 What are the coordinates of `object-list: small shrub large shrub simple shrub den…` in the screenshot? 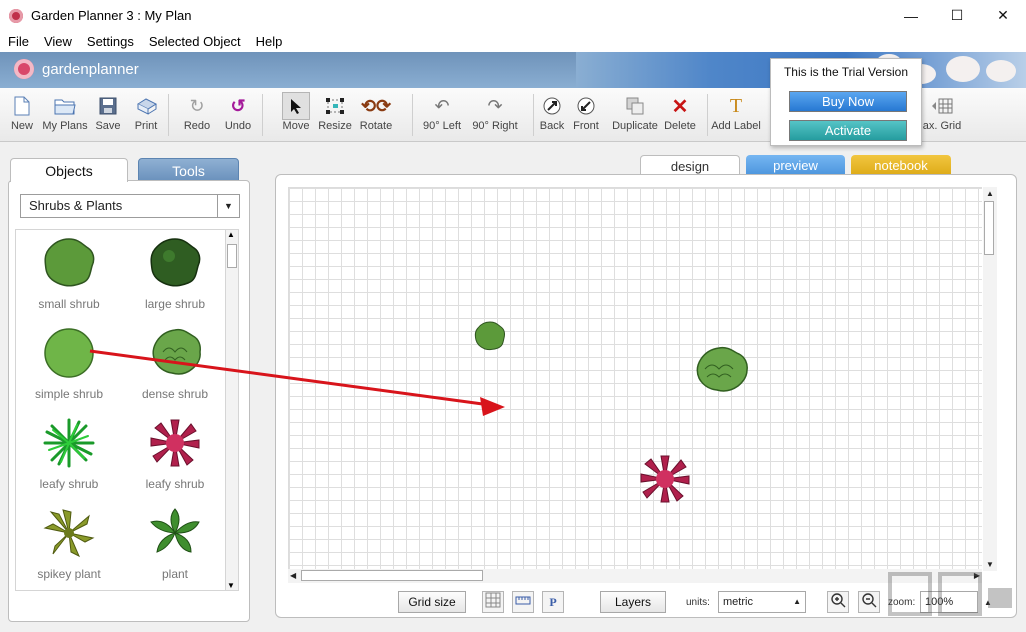 It's located at (120, 410).